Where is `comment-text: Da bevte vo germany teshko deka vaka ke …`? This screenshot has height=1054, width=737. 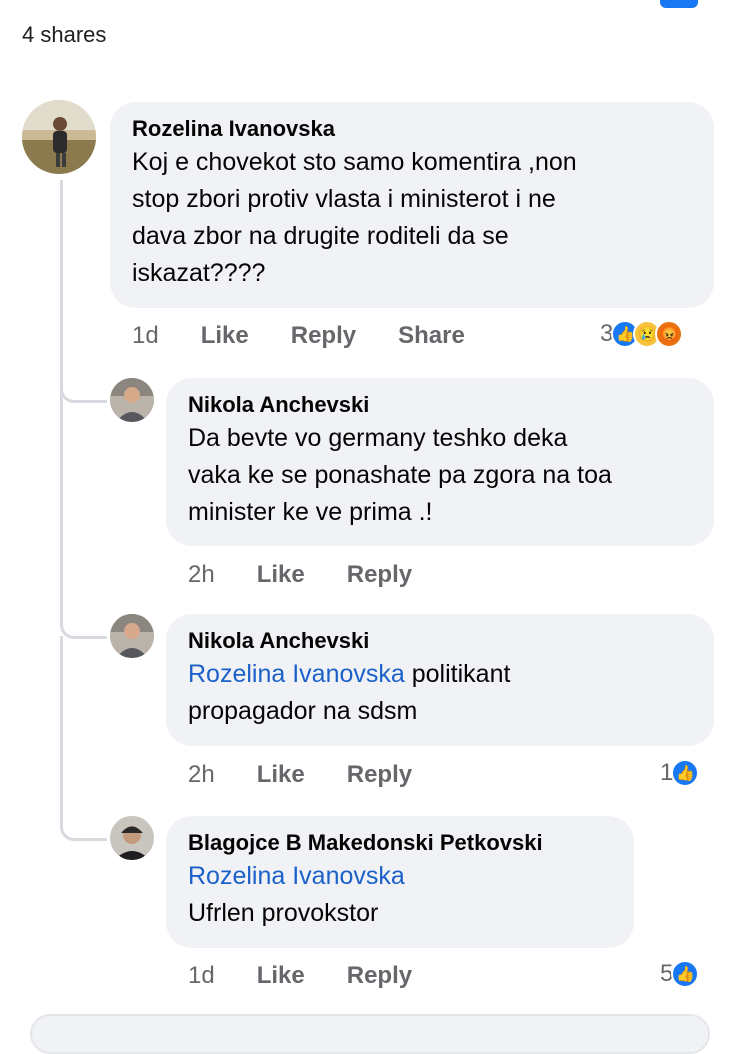
comment-text: Da bevte vo germany teshko deka vaka ke … is located at coordinates (400, 475).